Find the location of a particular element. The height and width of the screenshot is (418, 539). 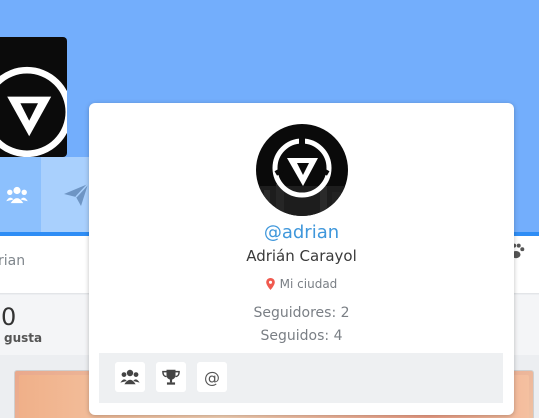

user-city-label: Mi ciudad is located at coordinates (308, 284).